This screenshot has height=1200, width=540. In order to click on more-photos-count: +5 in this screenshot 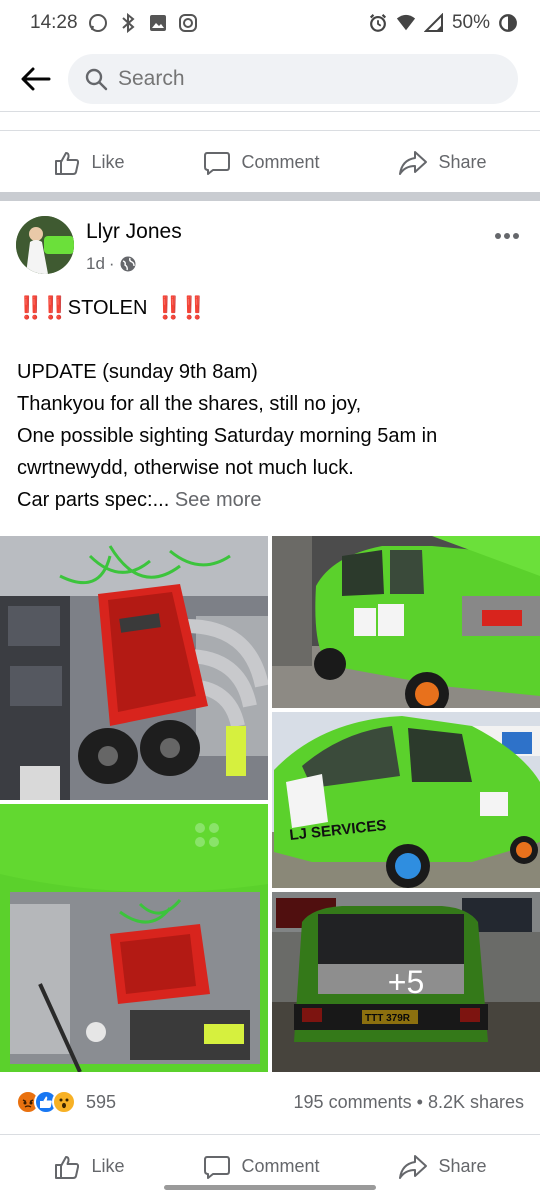, I will do `click(406, 981)`.